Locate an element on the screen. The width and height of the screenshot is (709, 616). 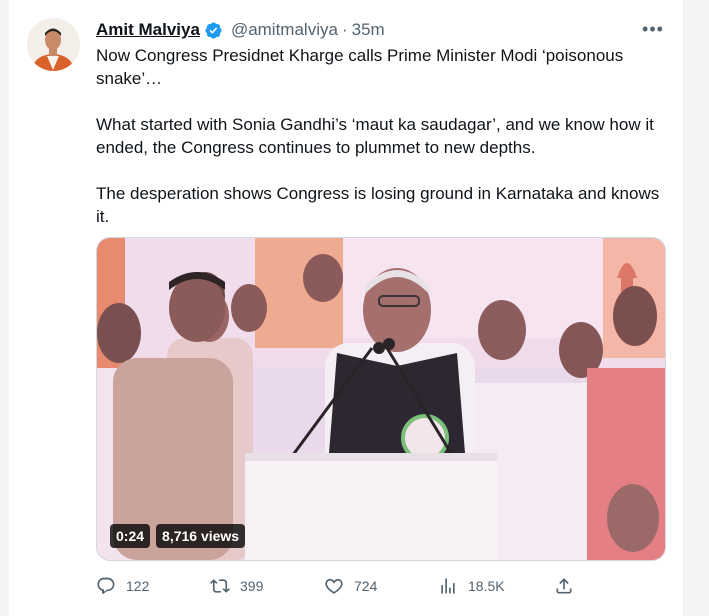
heart-icon is located at coordinates (334, 586).